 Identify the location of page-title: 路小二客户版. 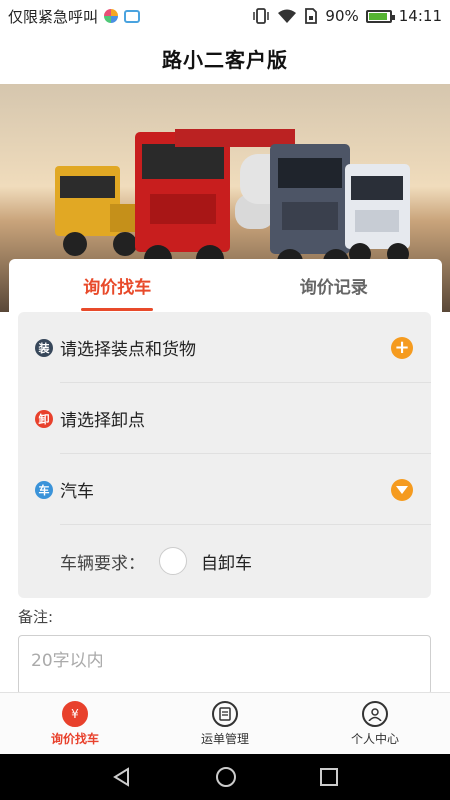
(225, 59).